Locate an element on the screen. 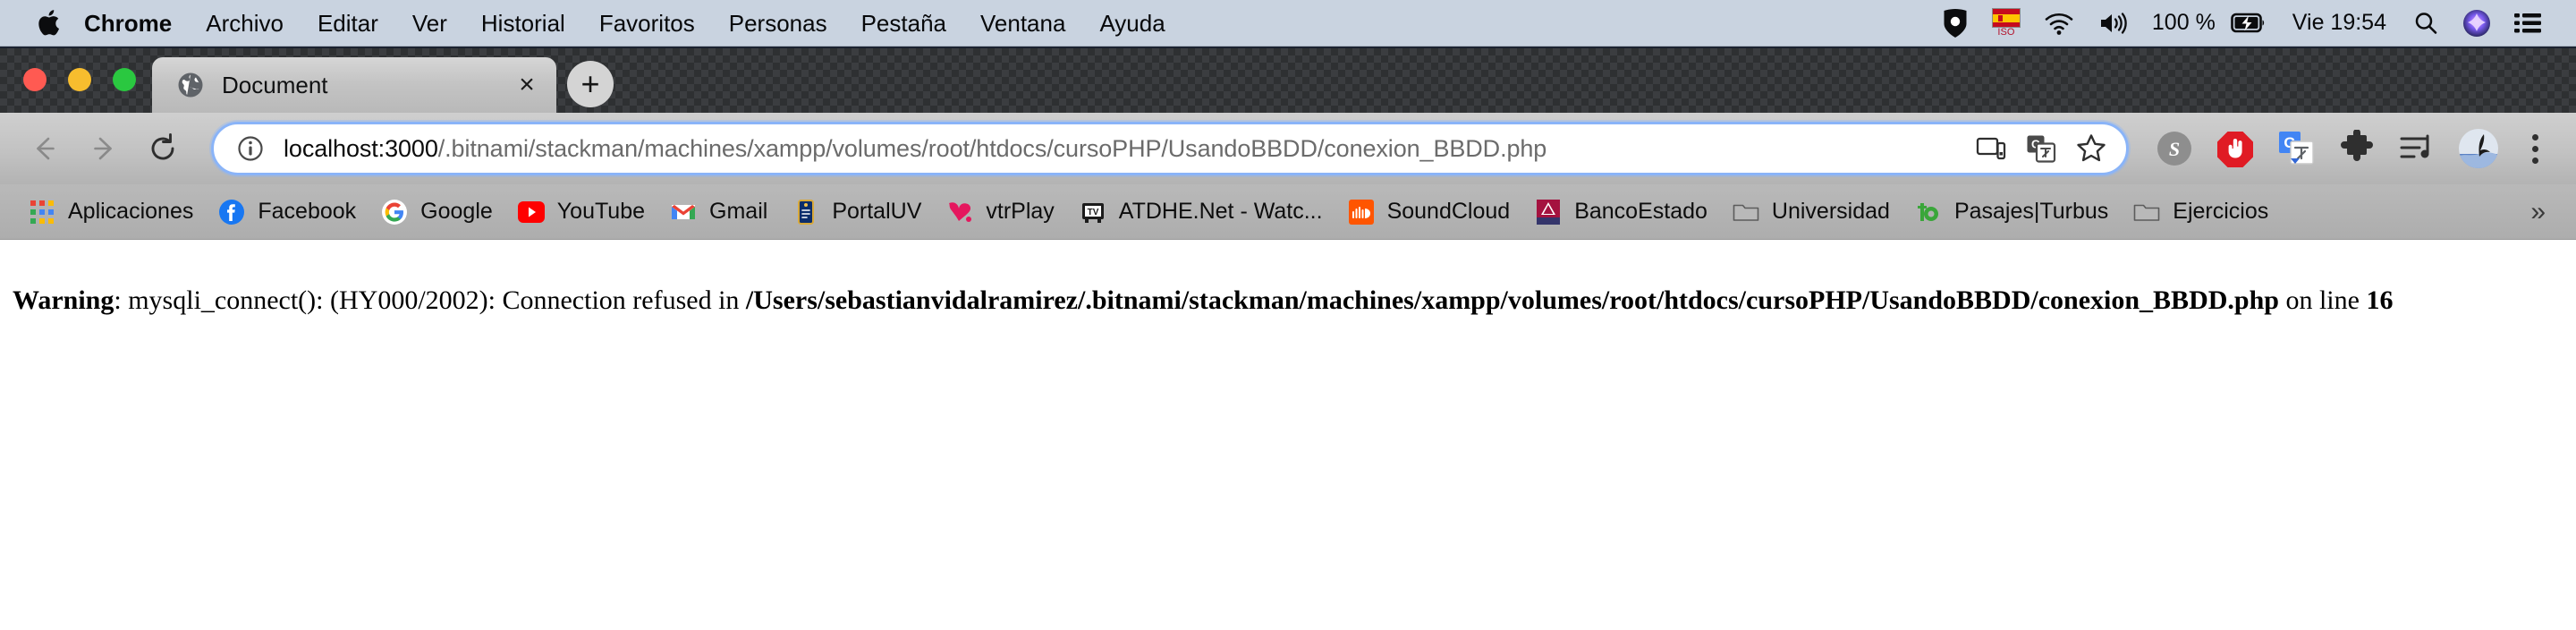  bookmark-gmail: Gmail is located at coordinates (718, 212).